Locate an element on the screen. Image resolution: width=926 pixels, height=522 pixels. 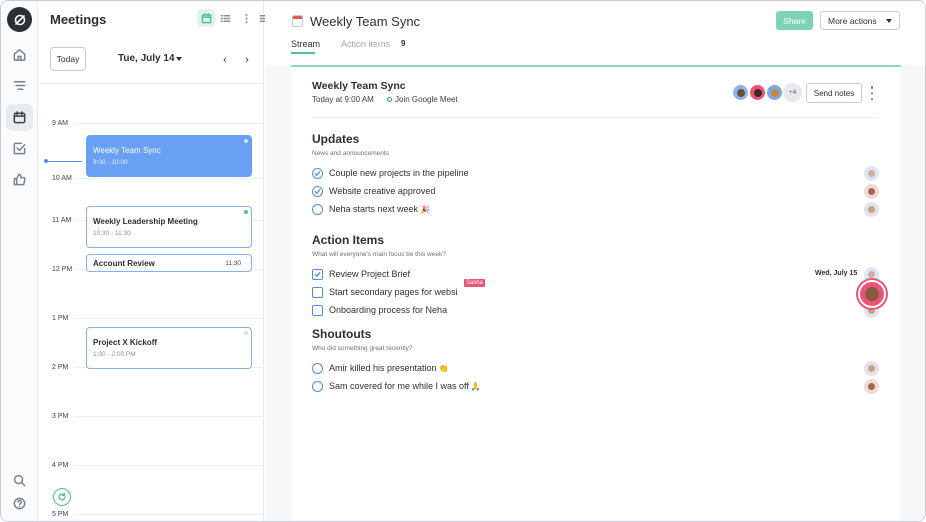
date-label: Tue, July 14 is located at coordinates (146, 58).